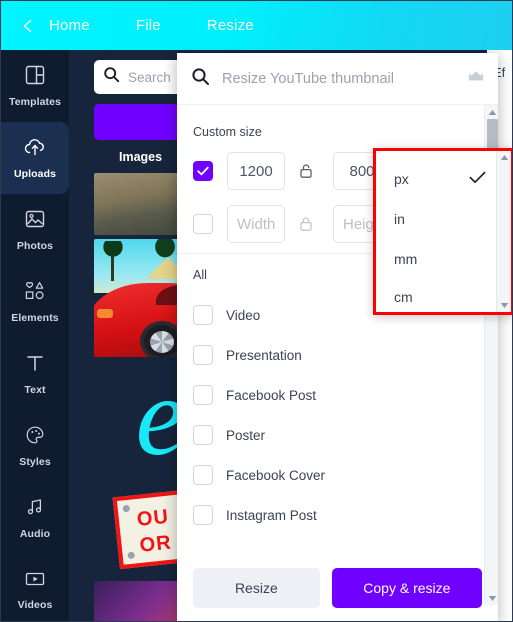 The height and width of the screenshot is (622, 513). What do you see at coordinates (338, 475) in the screenshot?
I see `option-facebook-cover: Facebook Cover` at bounding box center [338, 475].